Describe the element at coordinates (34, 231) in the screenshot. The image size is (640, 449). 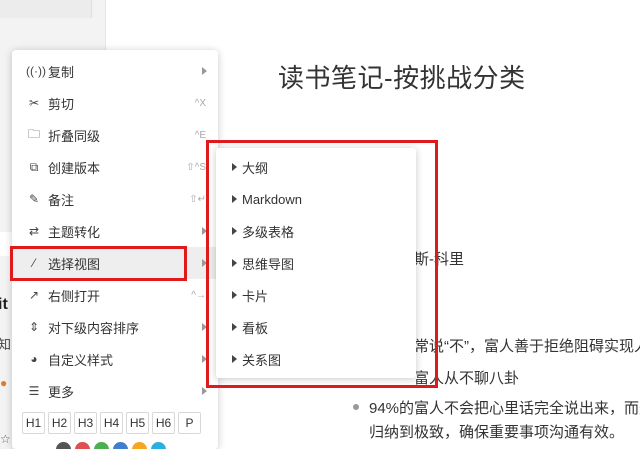
I see `swap-icon: ⇄` at that location.